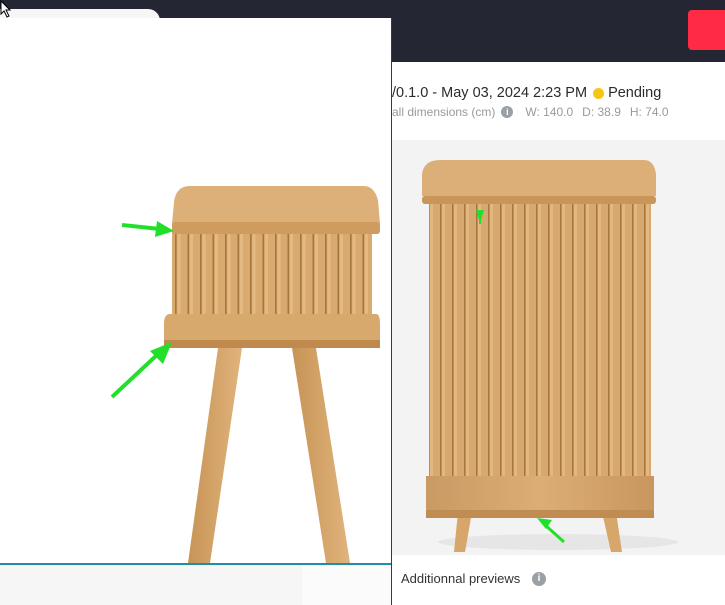 This screenshot has height=605, width=725. What do you see at coordinates (164, 229) in the screenshot?
I see `arrow-annotation-icon` at bounding box center [164, 229].